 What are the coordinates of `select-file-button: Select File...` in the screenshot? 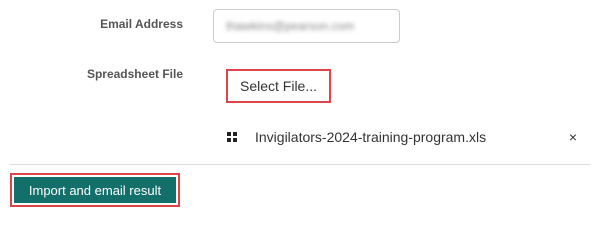 It's located at (278, 86).